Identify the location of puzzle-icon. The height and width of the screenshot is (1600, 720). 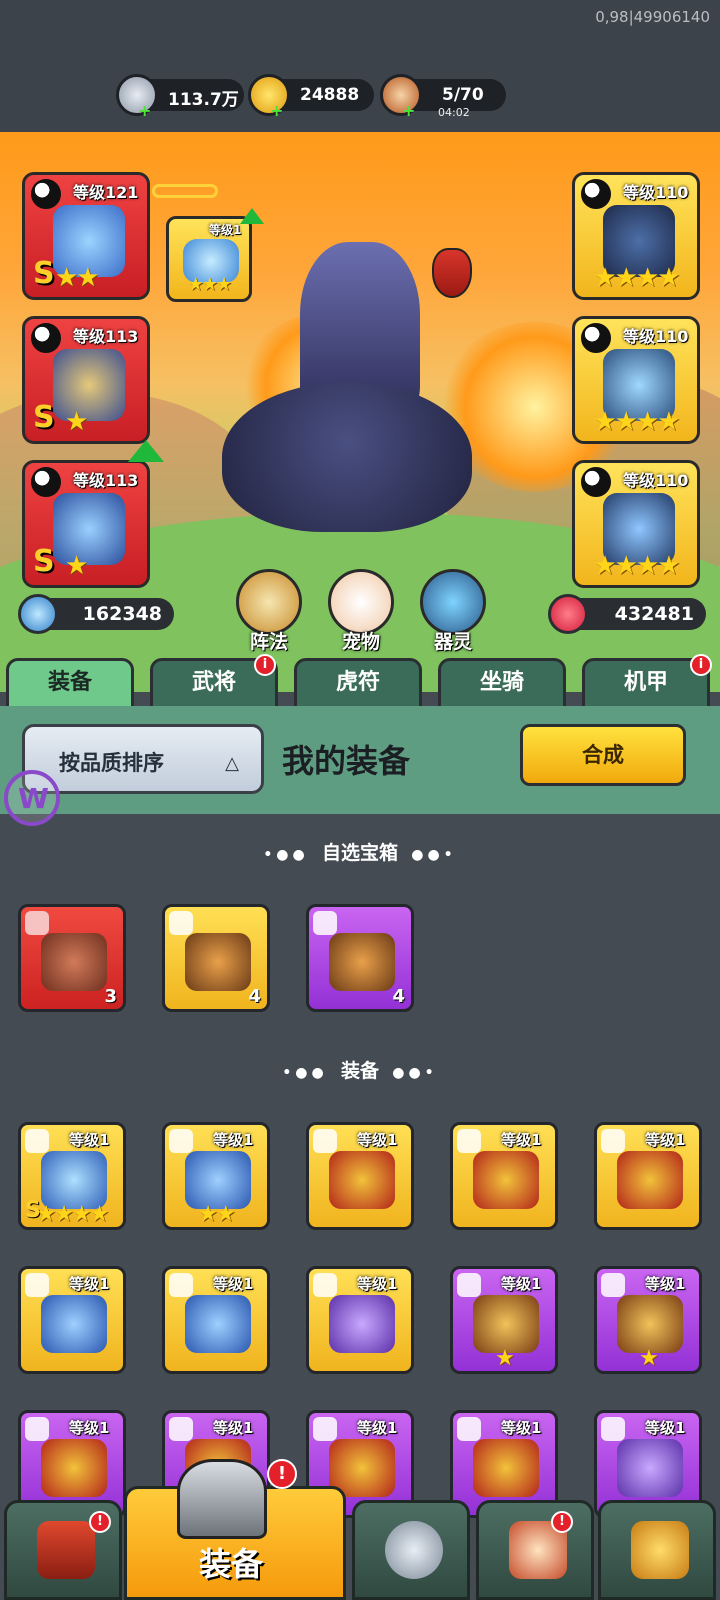
(181, 923).